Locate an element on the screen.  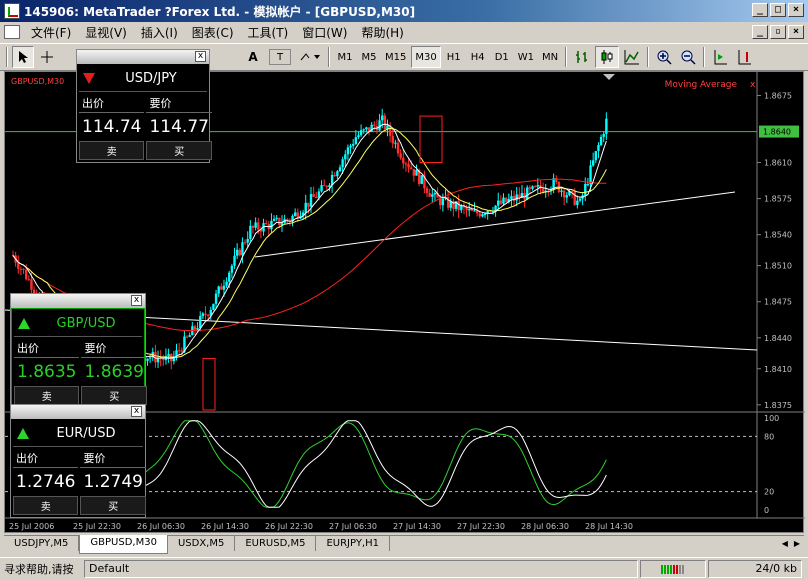
label-tool-button: T is located at coordinates (280, 57).